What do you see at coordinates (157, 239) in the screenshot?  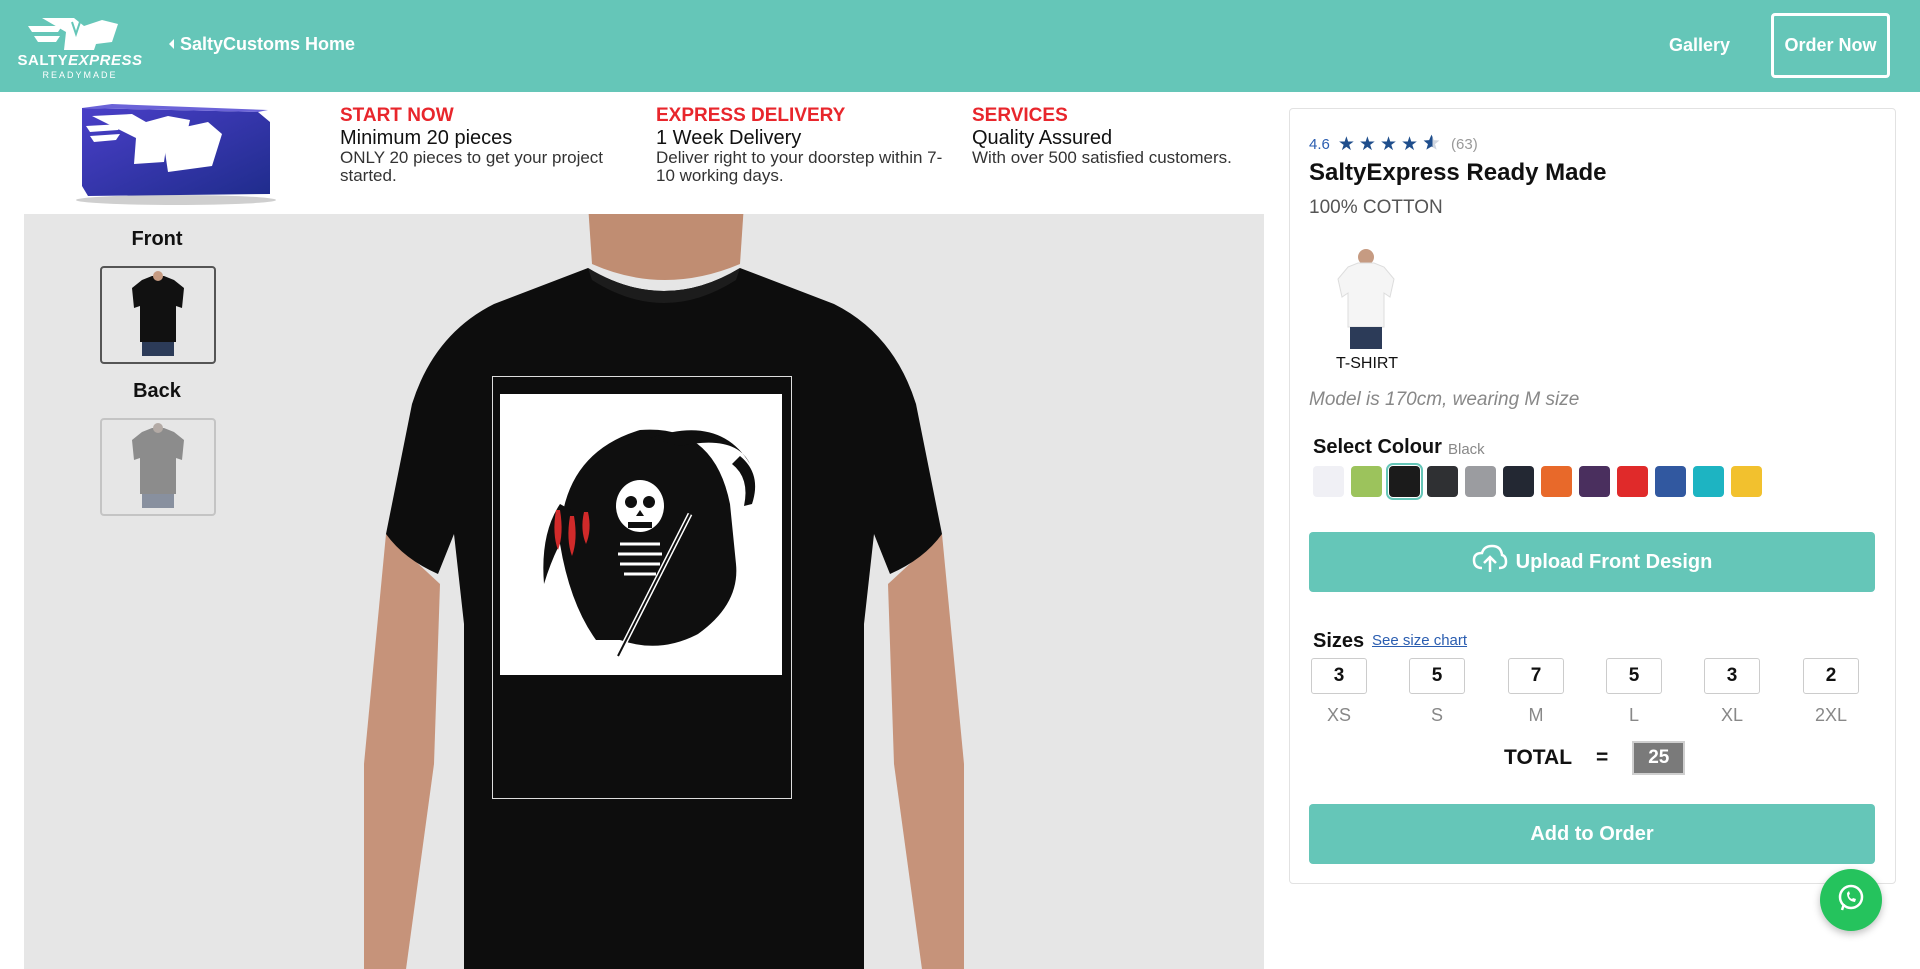 I see `view-label-front: Front` at bounding box center [157, 239].